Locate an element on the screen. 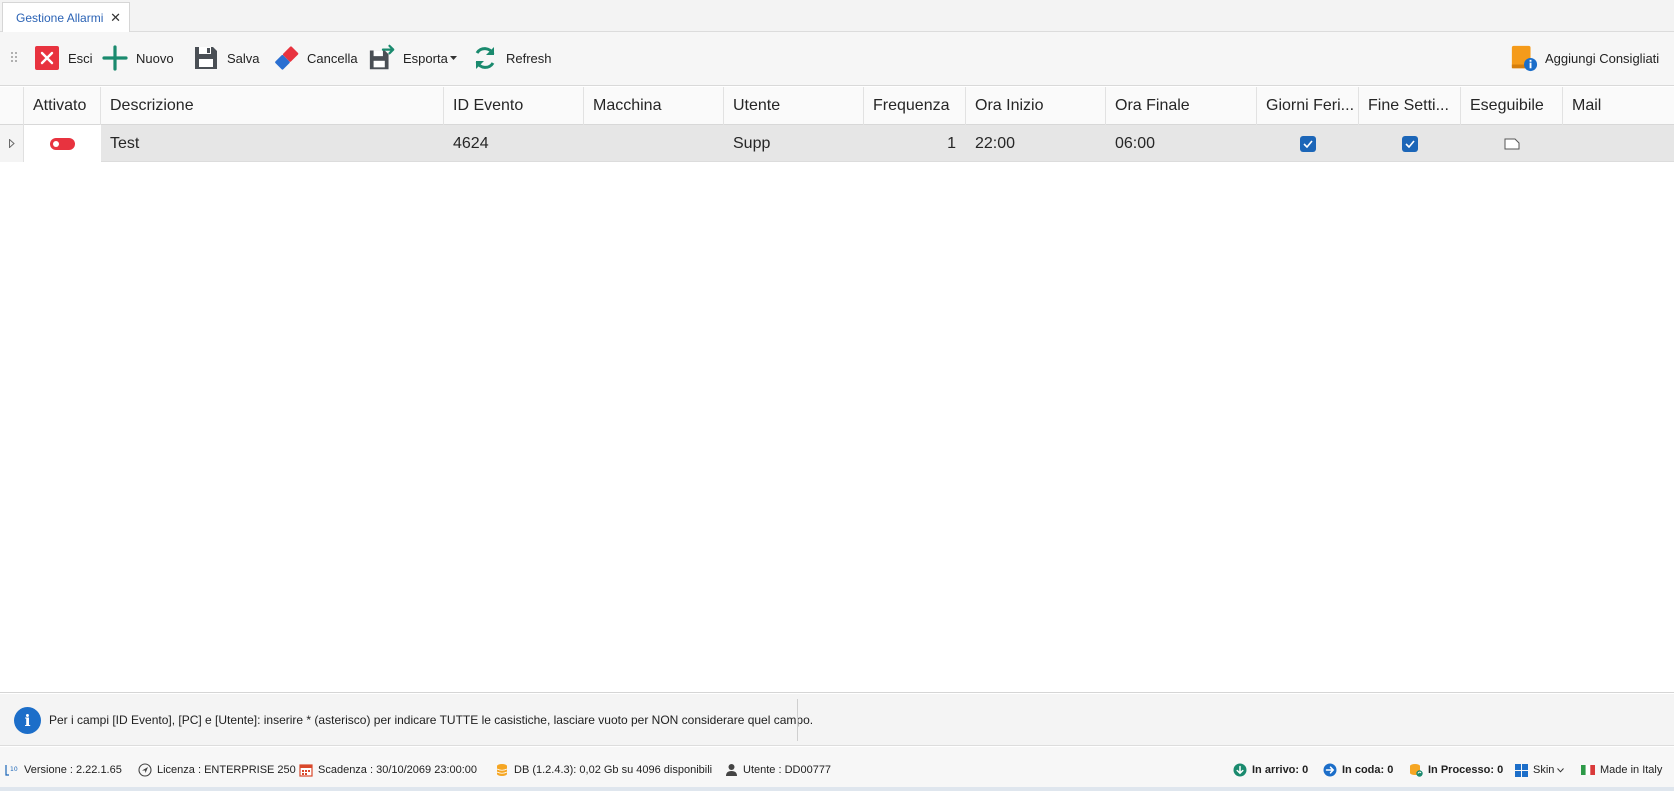 This screenshot has height=791, width=1674. book-info-icon is located at coordinates (1524, 58).